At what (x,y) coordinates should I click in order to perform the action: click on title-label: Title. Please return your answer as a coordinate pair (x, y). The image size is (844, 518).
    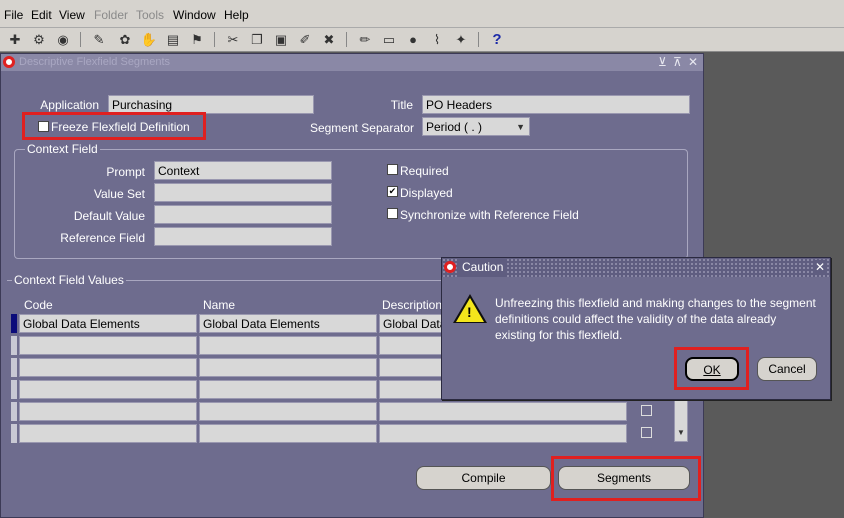
    Looking at the image, I should click on (401, 105).